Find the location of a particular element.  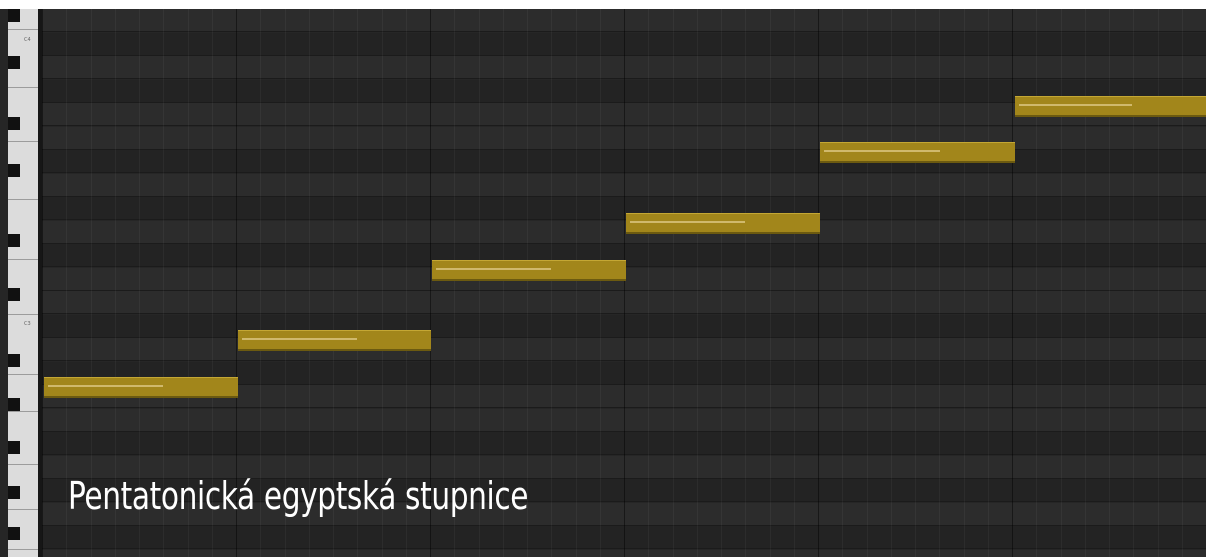

octave-label-c3: C3 is located at coordinates (27, 324).